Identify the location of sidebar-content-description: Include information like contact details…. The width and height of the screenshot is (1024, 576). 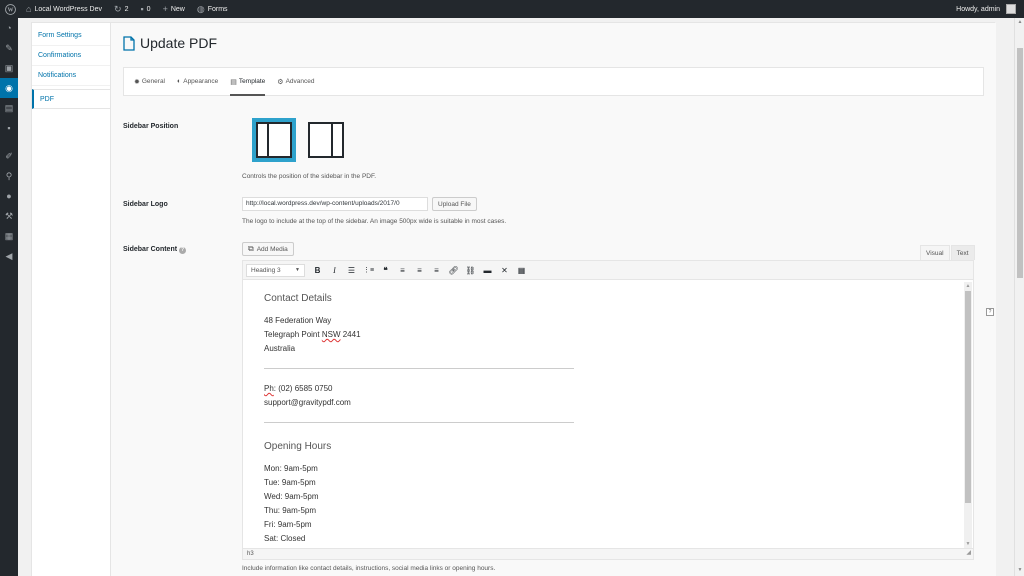
(369, 568).